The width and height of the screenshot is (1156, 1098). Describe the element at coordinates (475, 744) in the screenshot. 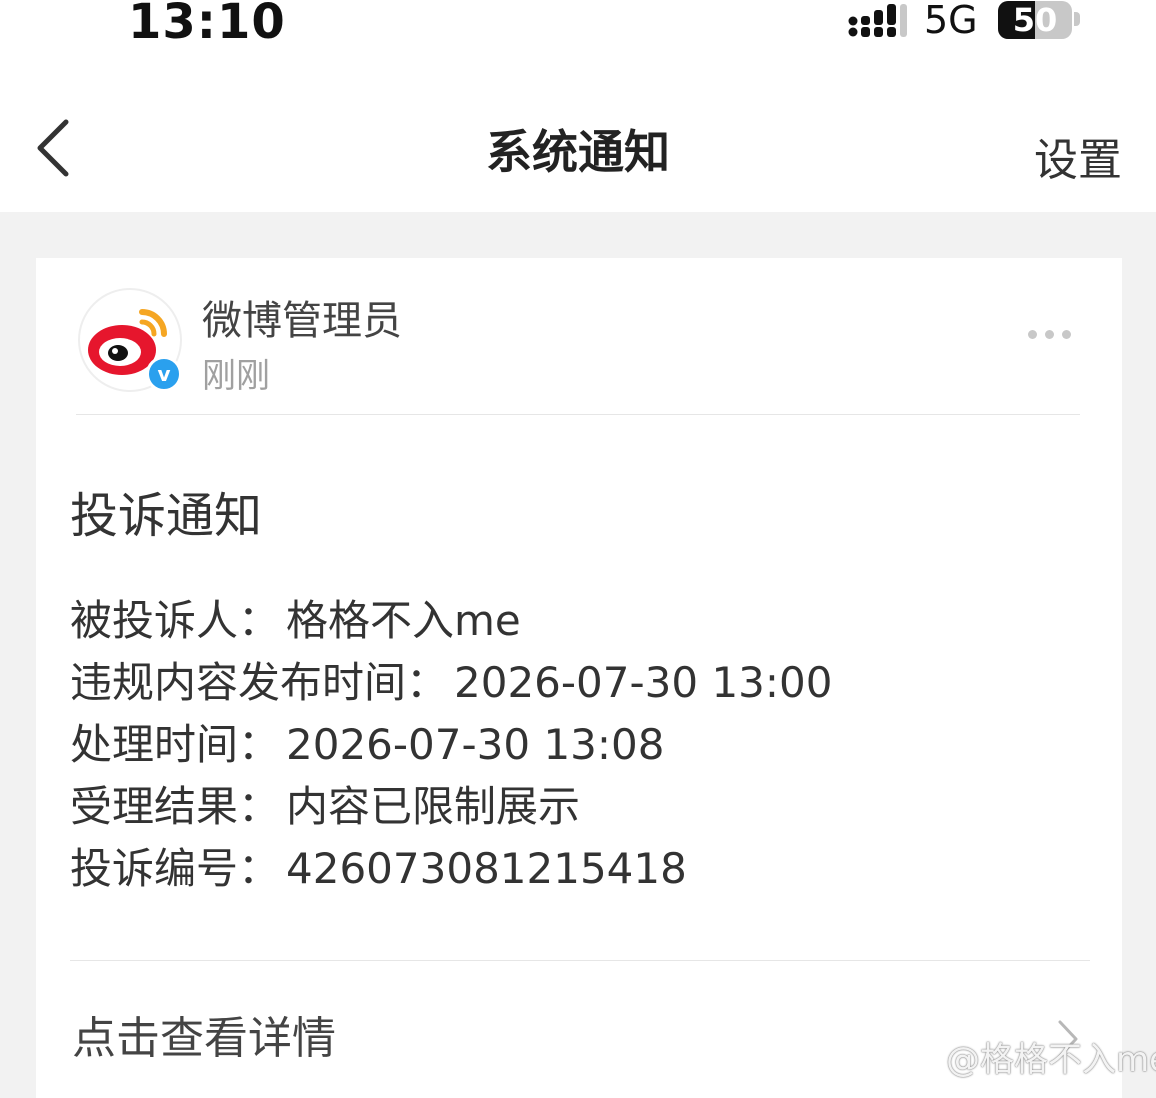

I see `field-value: 2026-07-30 13:08` at that location.